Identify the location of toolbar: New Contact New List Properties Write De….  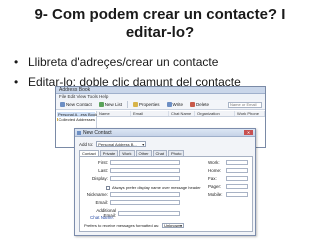
(160, 105).